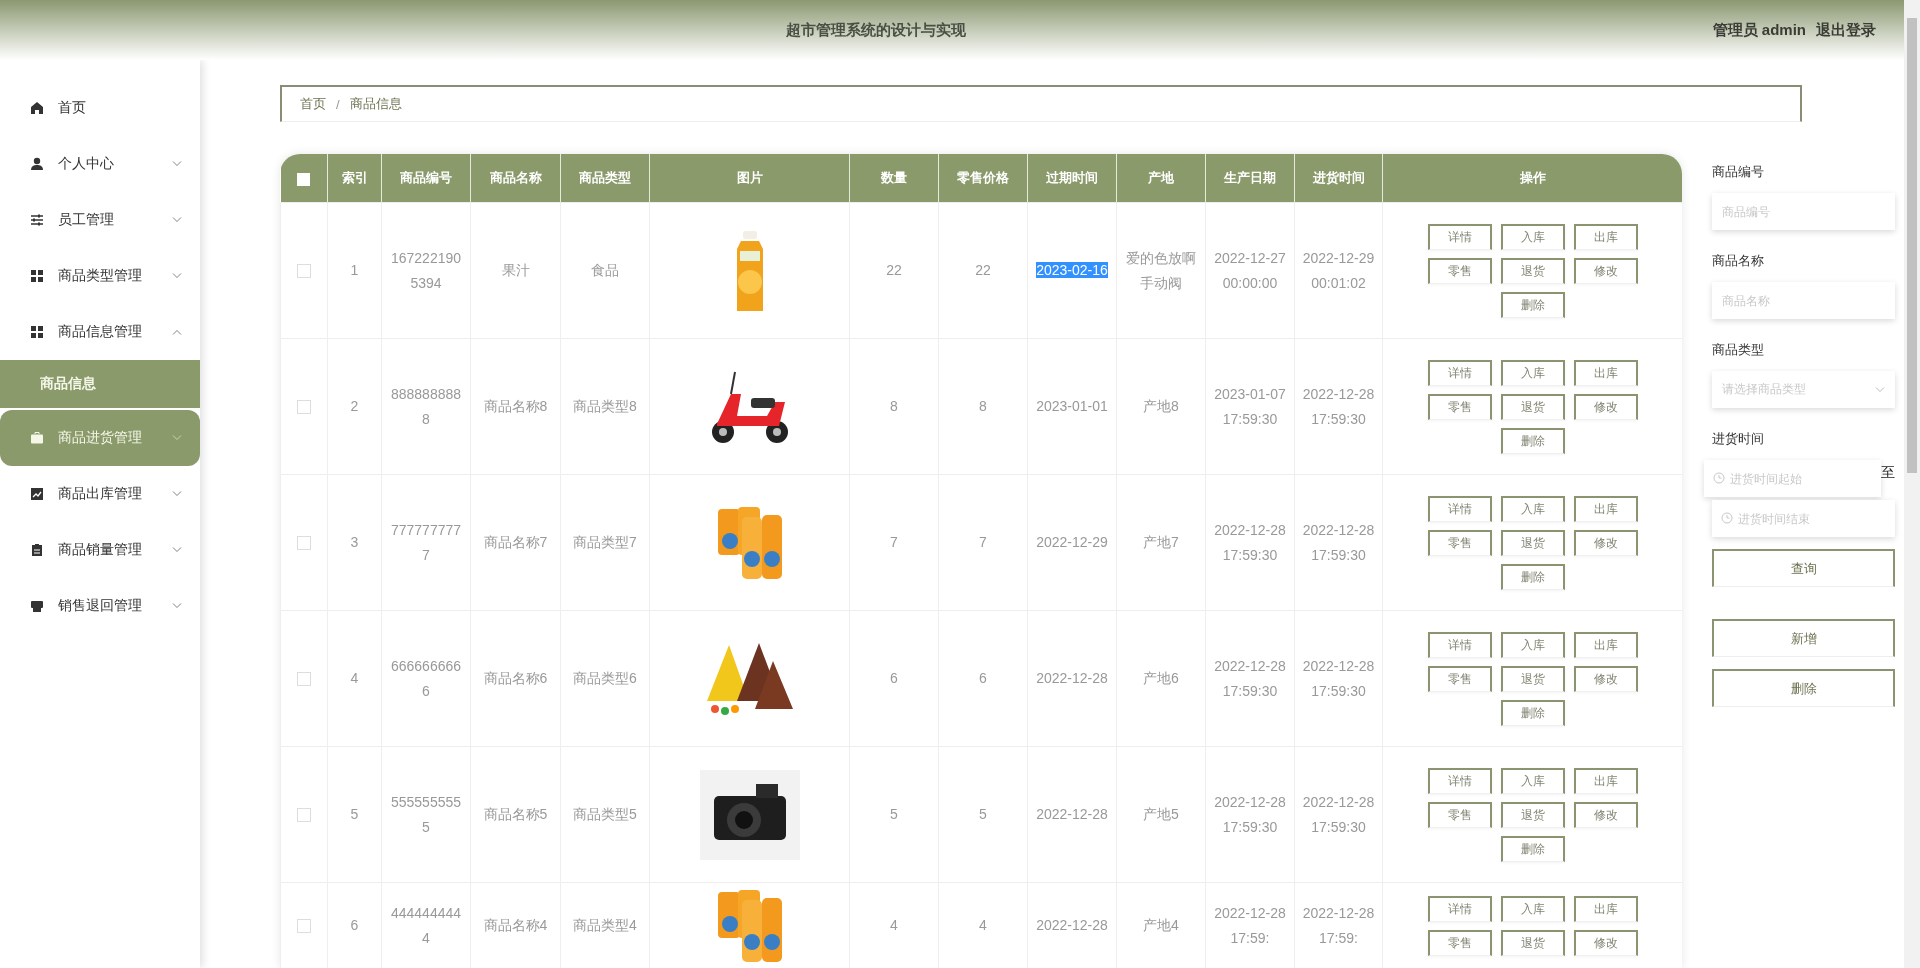 This screenshot has height=968, width=1920. Describe the element at coordinates (983, 178) in the screenshot. I see `column-header: 零售价格` at that location.